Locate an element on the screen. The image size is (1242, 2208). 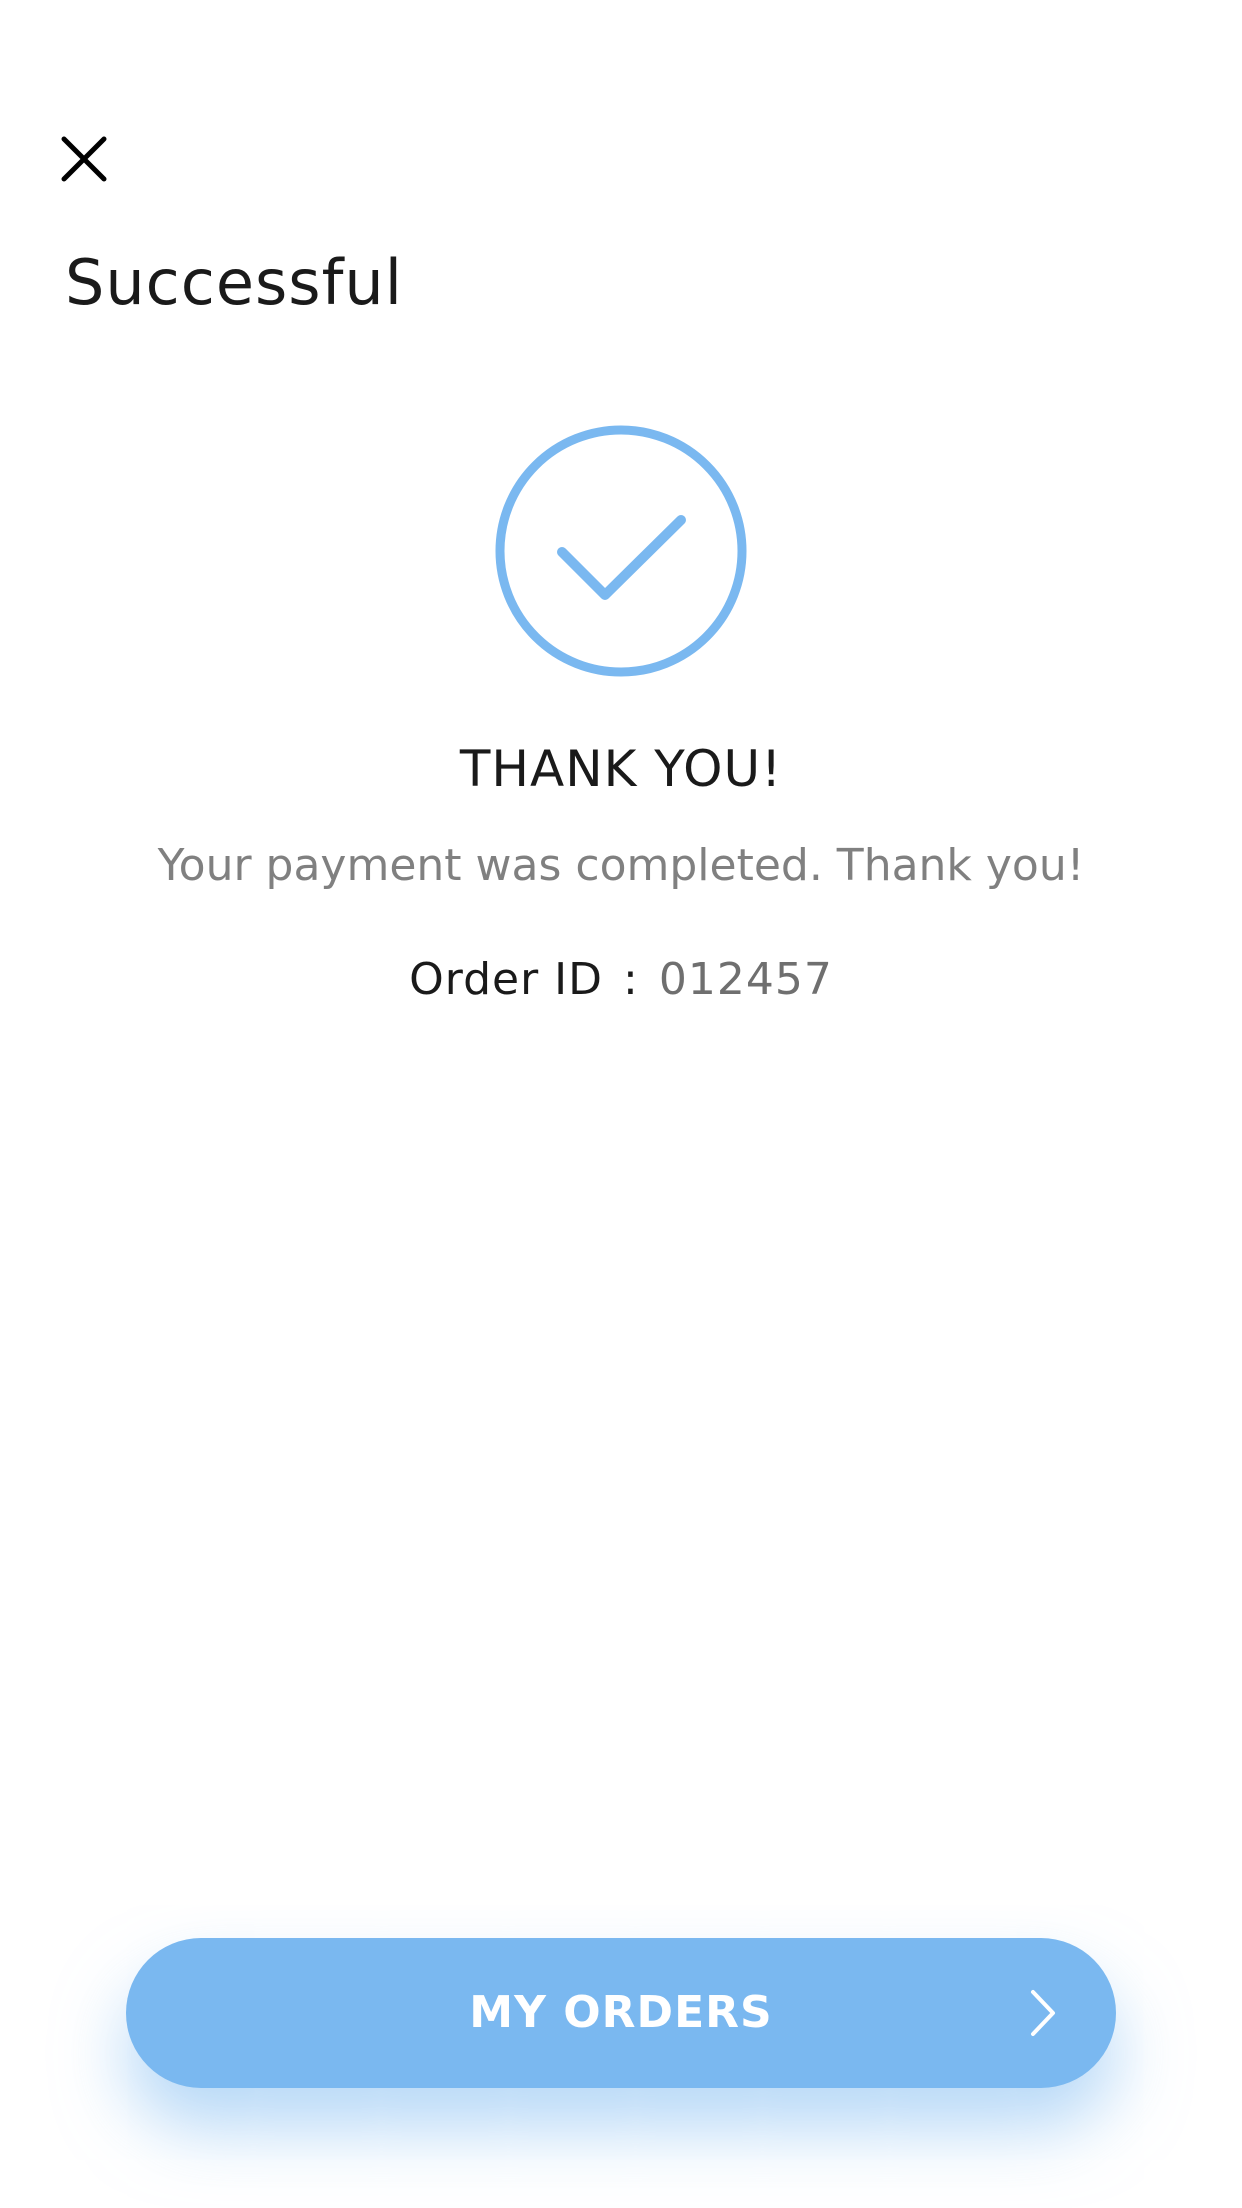
chevron-right-icon is located at coordinates (1043, 2013).